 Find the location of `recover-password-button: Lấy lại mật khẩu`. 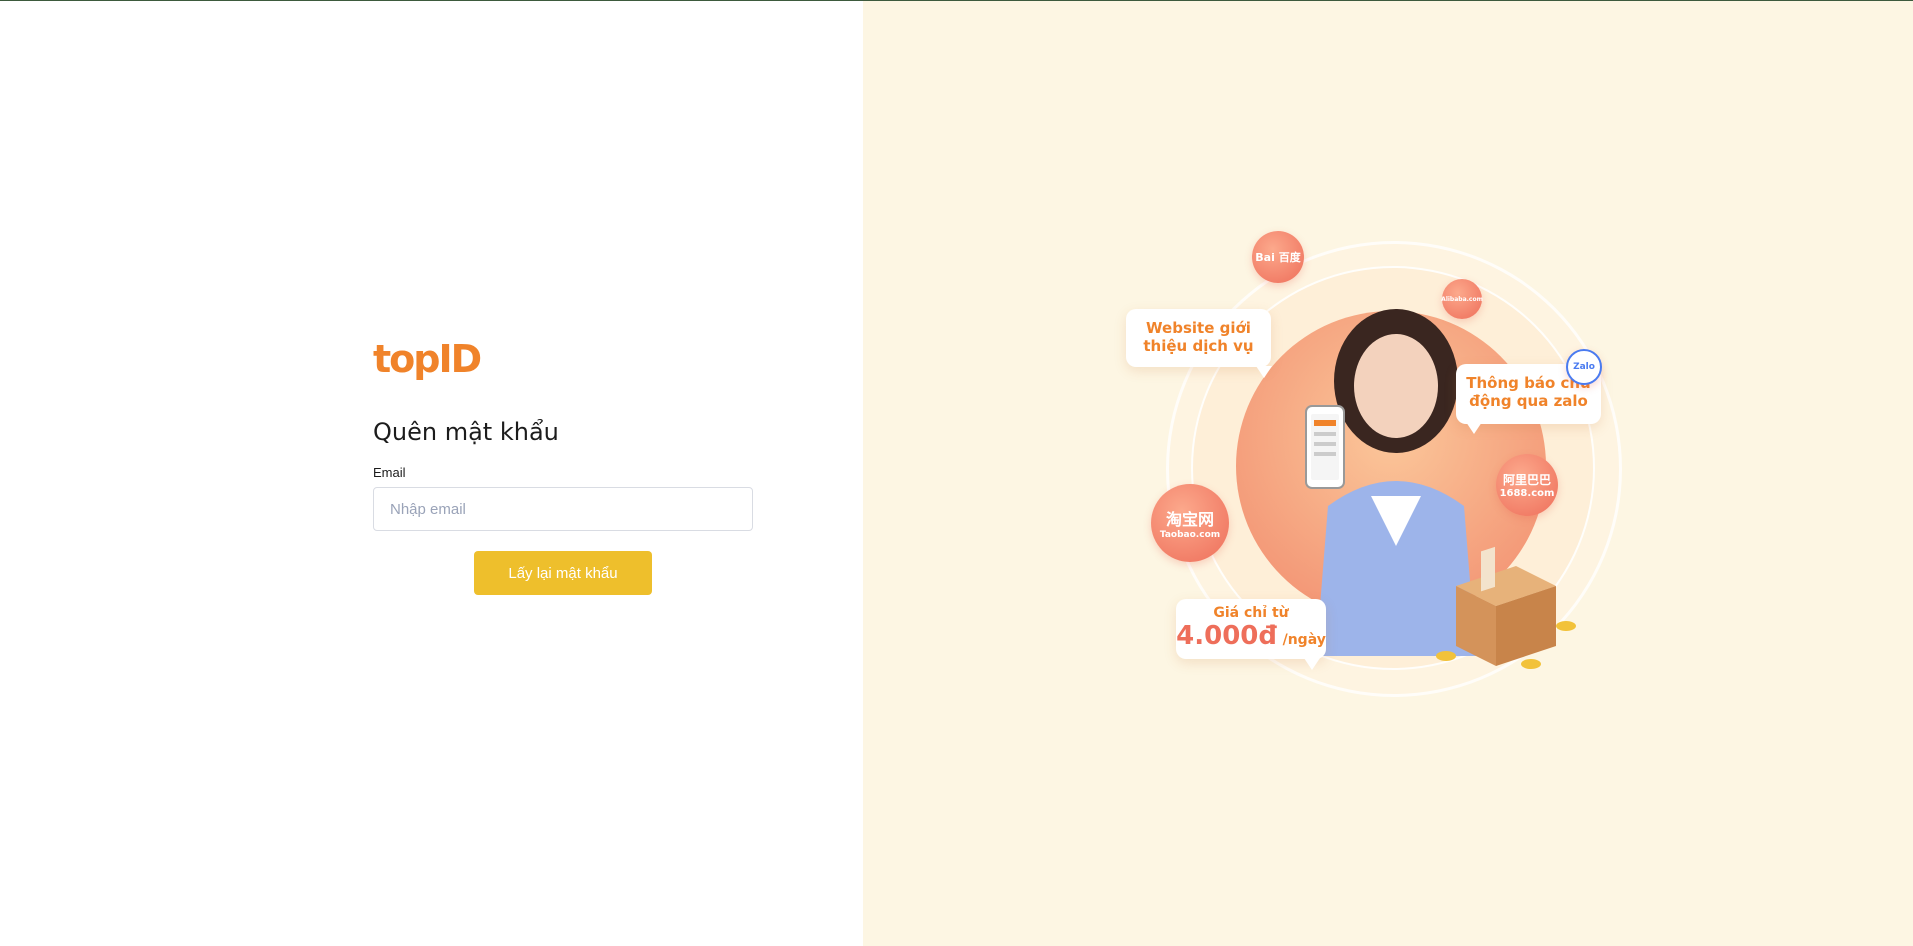

recover-password-button: Lấy lại mật khẩu is located at coordinates (563, 573).